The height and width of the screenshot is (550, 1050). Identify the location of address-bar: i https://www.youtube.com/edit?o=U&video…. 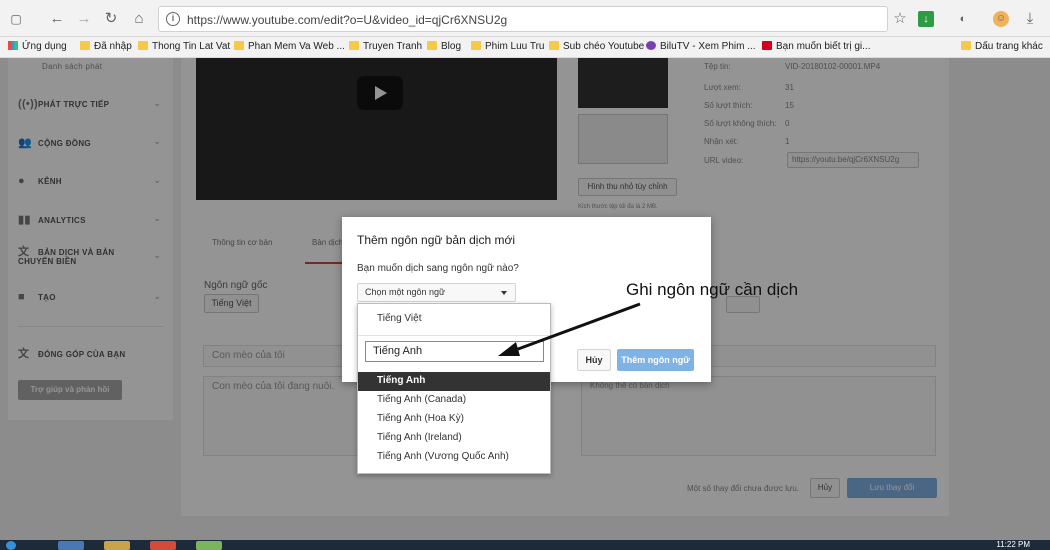
(523, 19).